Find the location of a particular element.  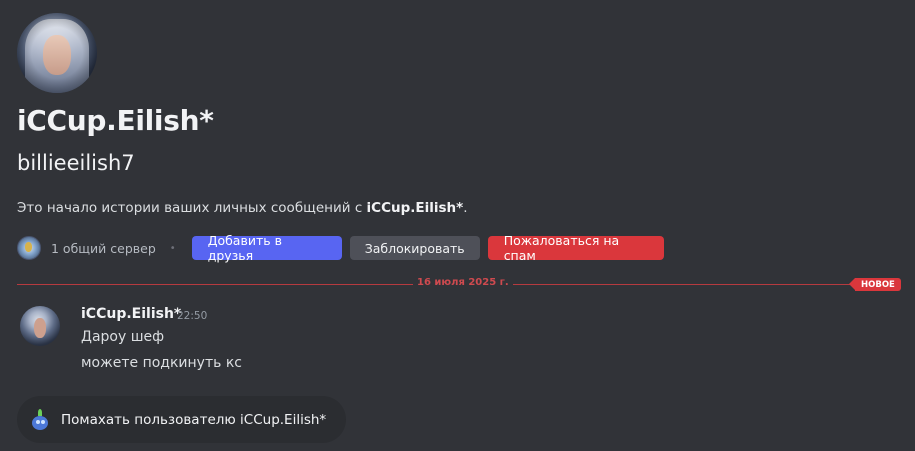

add-friend-button: Добавить в друзья is located at coordinates (266, 248).